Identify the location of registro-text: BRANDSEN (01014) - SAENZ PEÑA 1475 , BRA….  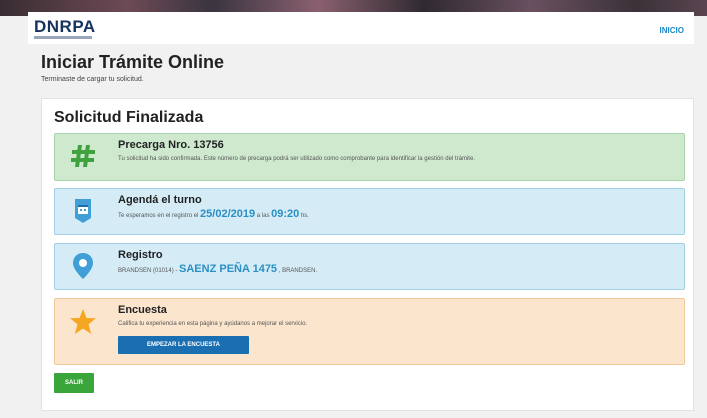
(397, 269).